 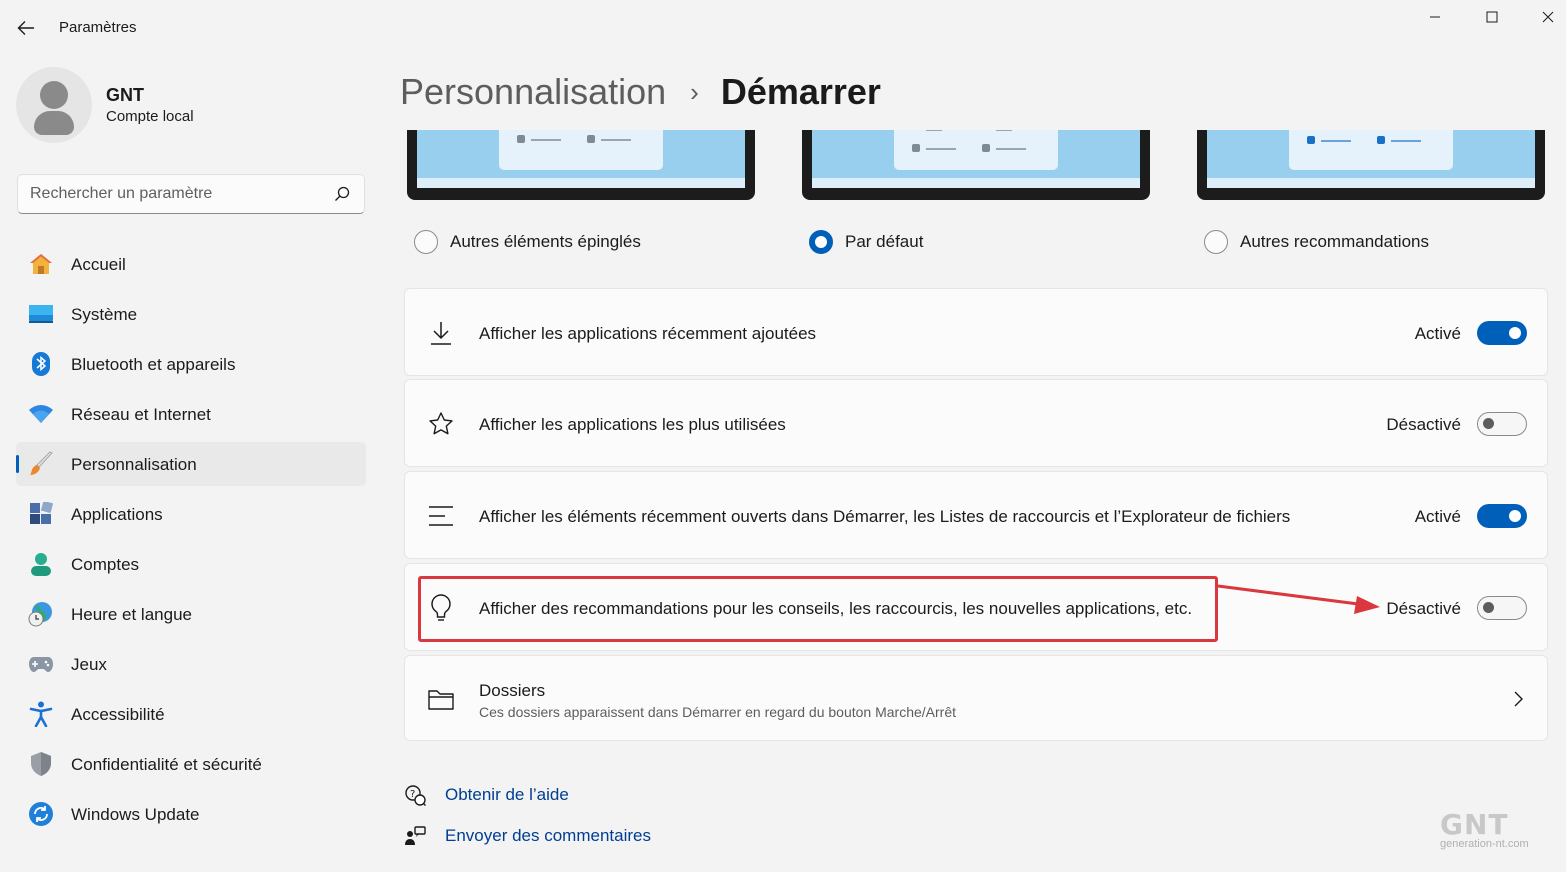 What do you see at coordinates (507, 794) in the screenshot?
I see `get-help-label: Obtenir de l’aide` at bounding box center [507, 794].